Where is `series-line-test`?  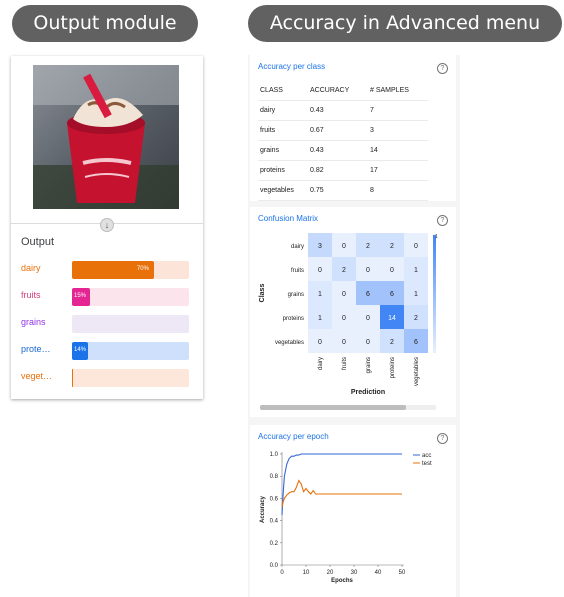
series-line-test is located at coordinates (341, 493).